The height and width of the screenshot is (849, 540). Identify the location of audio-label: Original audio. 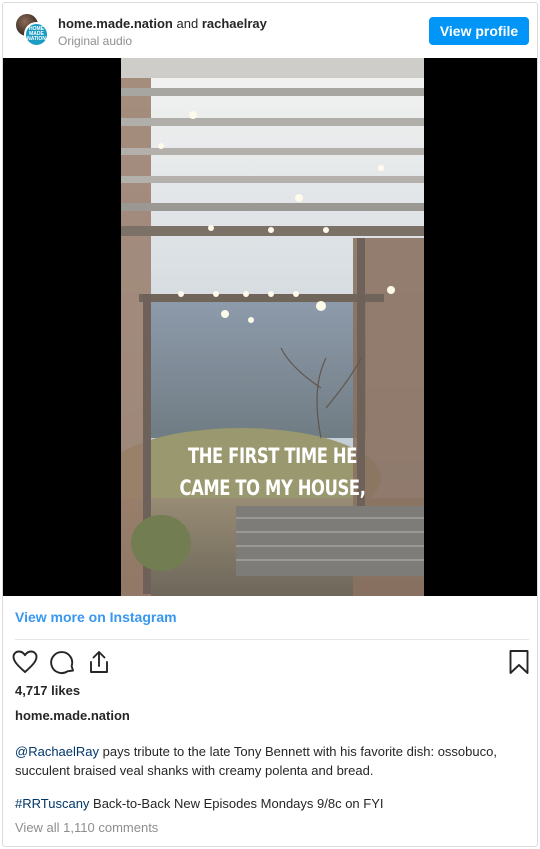
(95, 41).